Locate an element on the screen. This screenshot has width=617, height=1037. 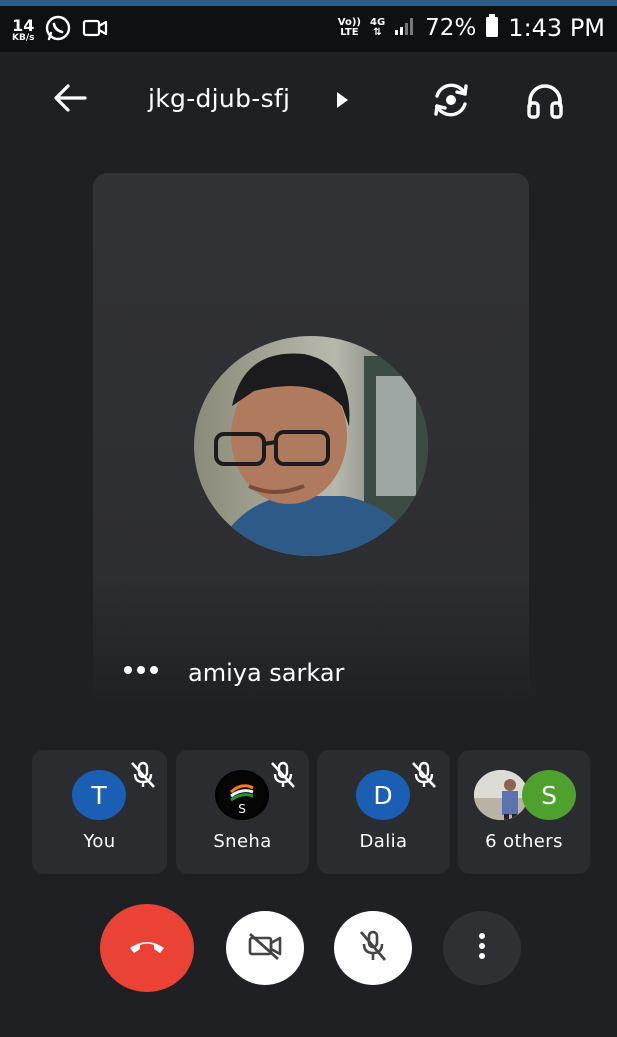
switch-camera-button is located at coordinates (451, 102).